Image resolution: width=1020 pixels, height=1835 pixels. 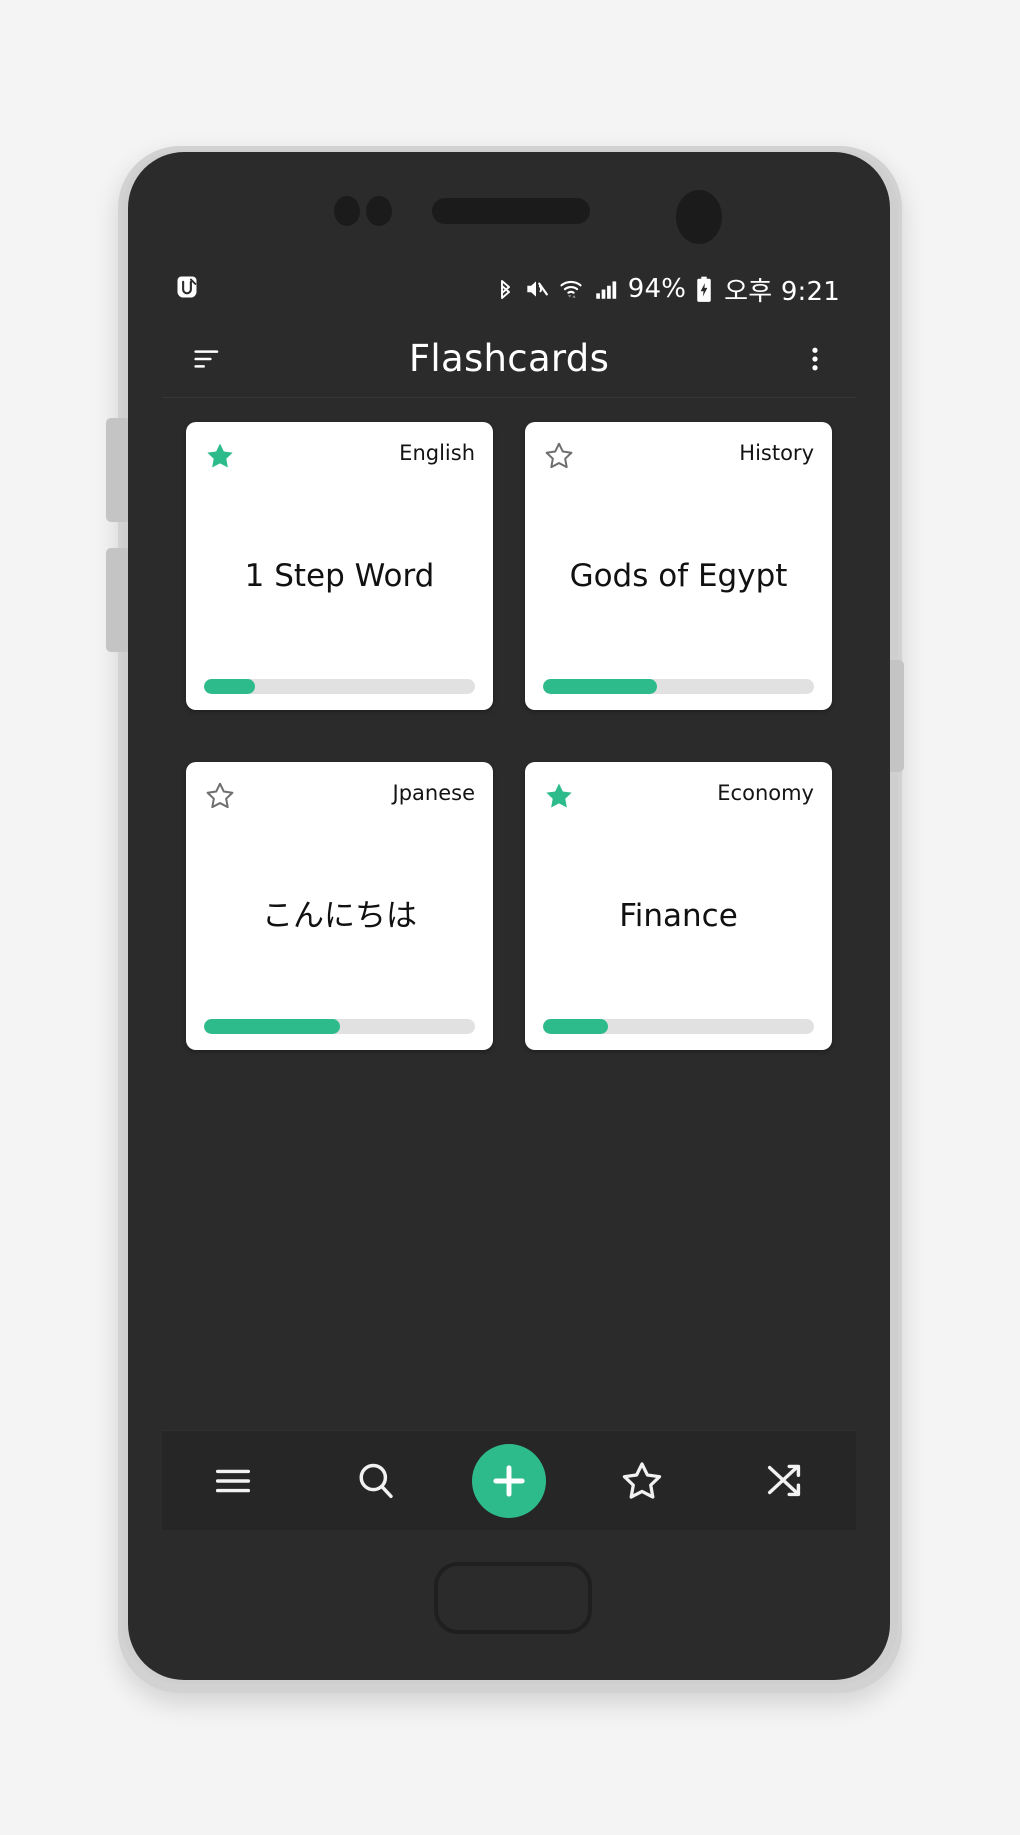 What do you see at coordinates (678, 457) in the screenshot?
I see `card-header: History` at bounding box center [678, 457].